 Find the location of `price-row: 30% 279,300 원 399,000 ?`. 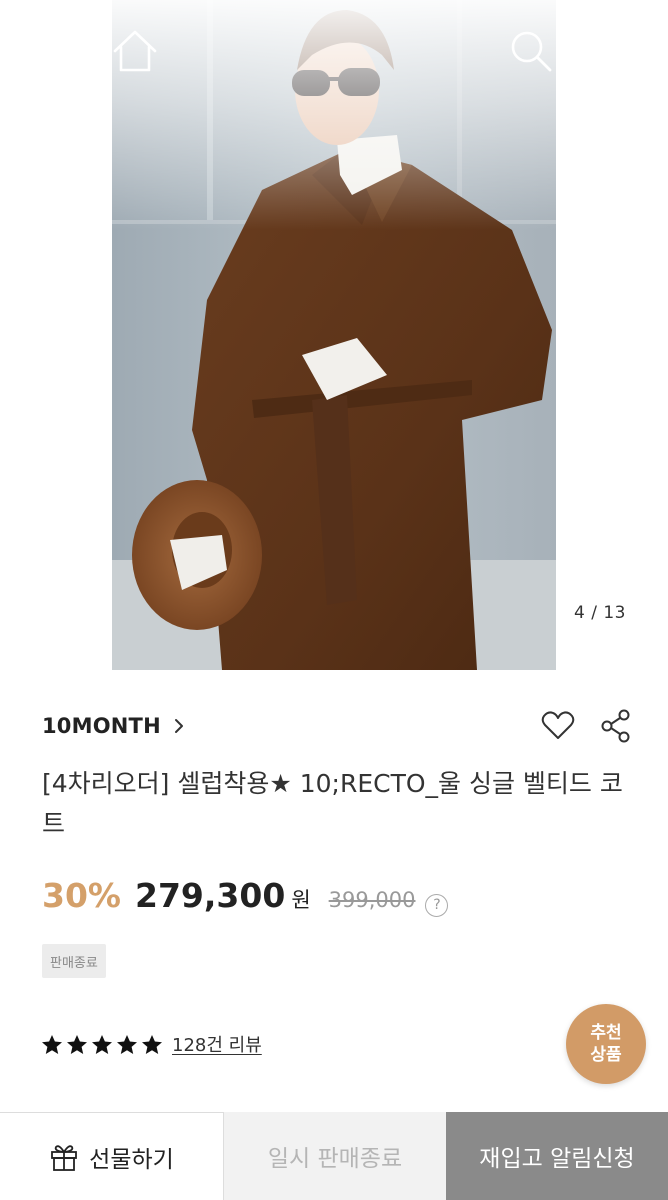

price-row: 30% 279,300 원 399,000 ? is located at coordinates (245, 900).